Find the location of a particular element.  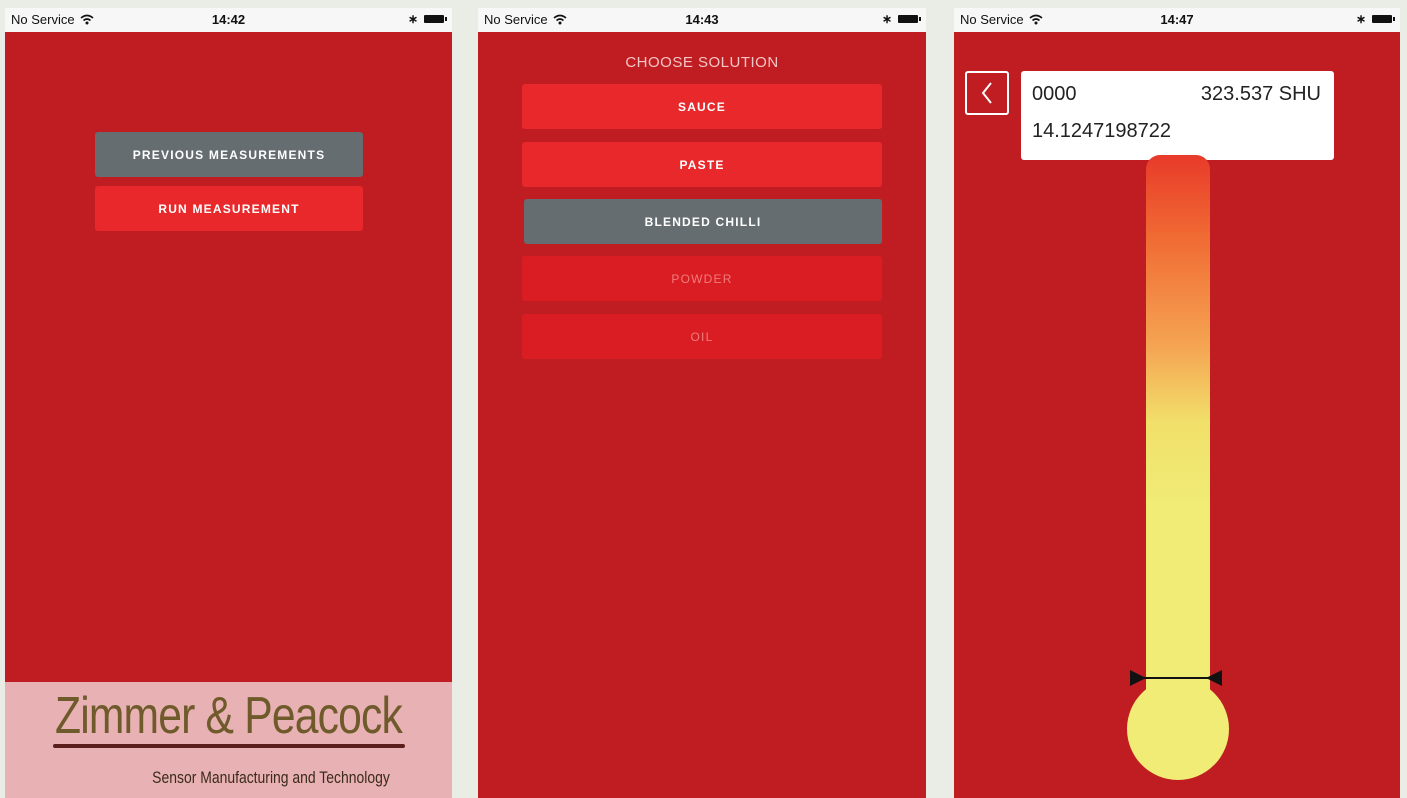

previous-measurements-button: PREVIOUS MEASUREMENTS is located at coordinates (229, 154).